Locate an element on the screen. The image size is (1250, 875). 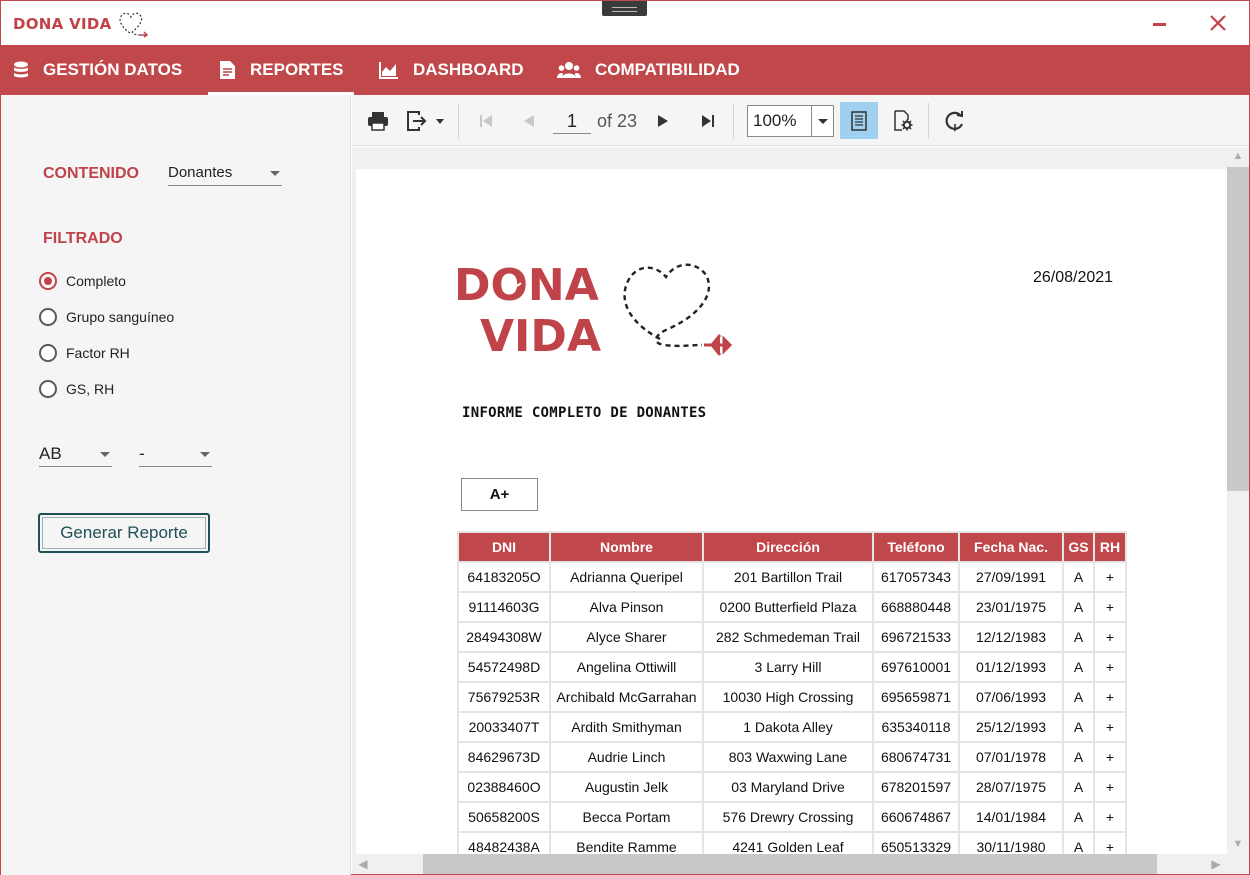
table-cell: Alyce Sharer is located at coordinates (626, 637).